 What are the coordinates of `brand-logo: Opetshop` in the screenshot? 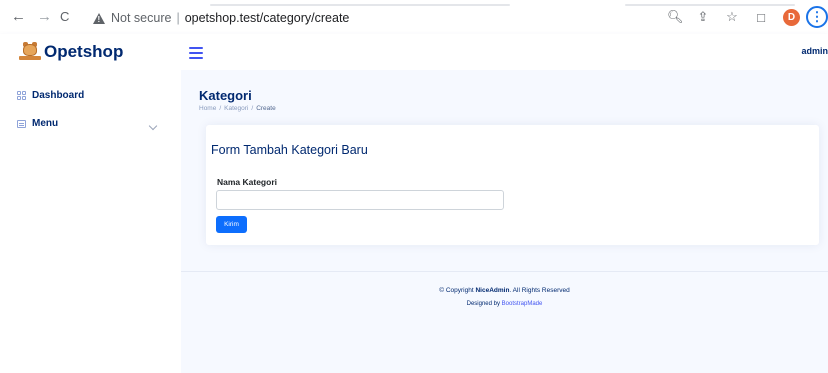 It's located at (71, 52).